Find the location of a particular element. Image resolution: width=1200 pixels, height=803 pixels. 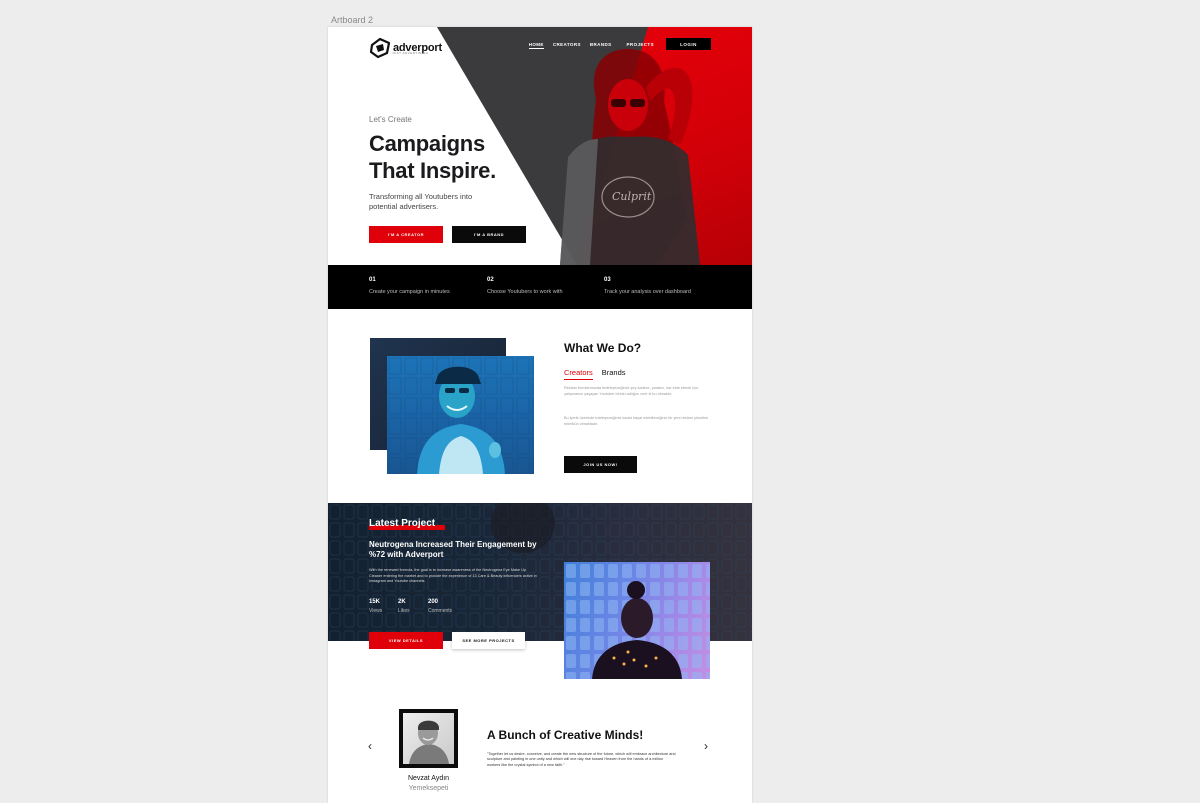

main-nav: HOME CREATORS BRANDS PROJECTS is located at coordinates (591, 45).